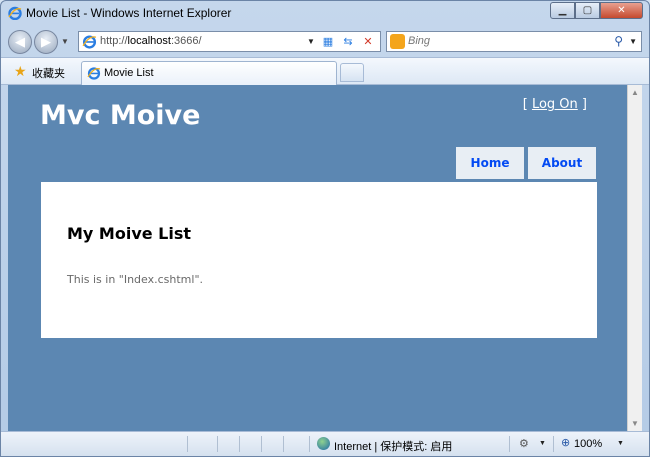  Describe the element at coordinates (562, 10) in the screenshot. I see `minimize-button: ▁` at that location.